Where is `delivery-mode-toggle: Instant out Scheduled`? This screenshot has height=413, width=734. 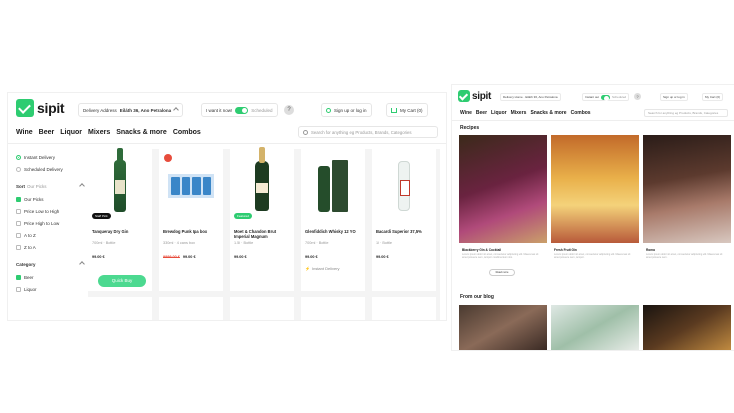 delivery-mode-toggle: Instant out Scheduled is located at coordinates (606, 97).